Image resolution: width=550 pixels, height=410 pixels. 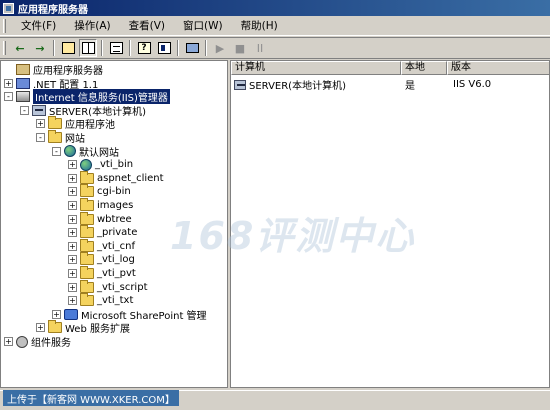 I want to click on computer-button, so click(x=192, y=48).